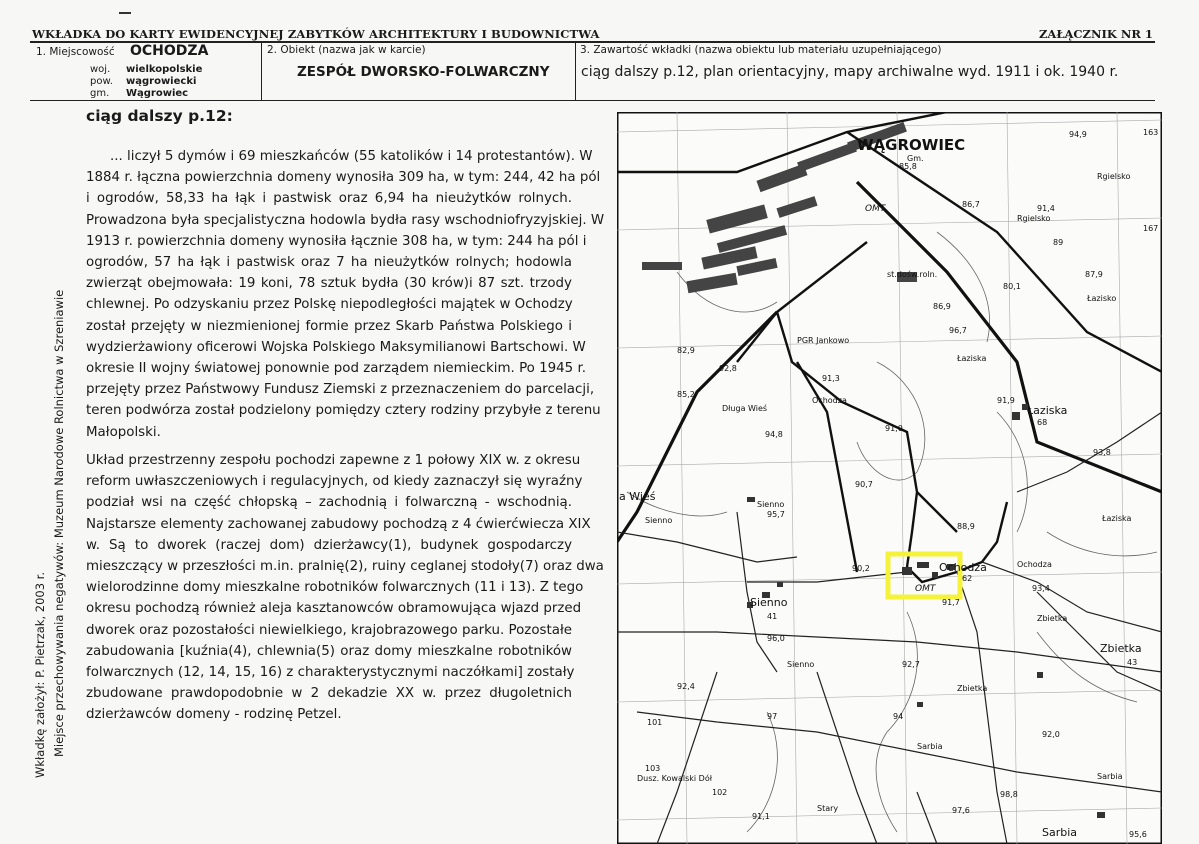 The width and height of the screenshot is (1199, 844). What do you see at coordinates (1078, 134) in the screenshot?
I see `map-elevation: 94,9` at bounding box center [1078, 134].